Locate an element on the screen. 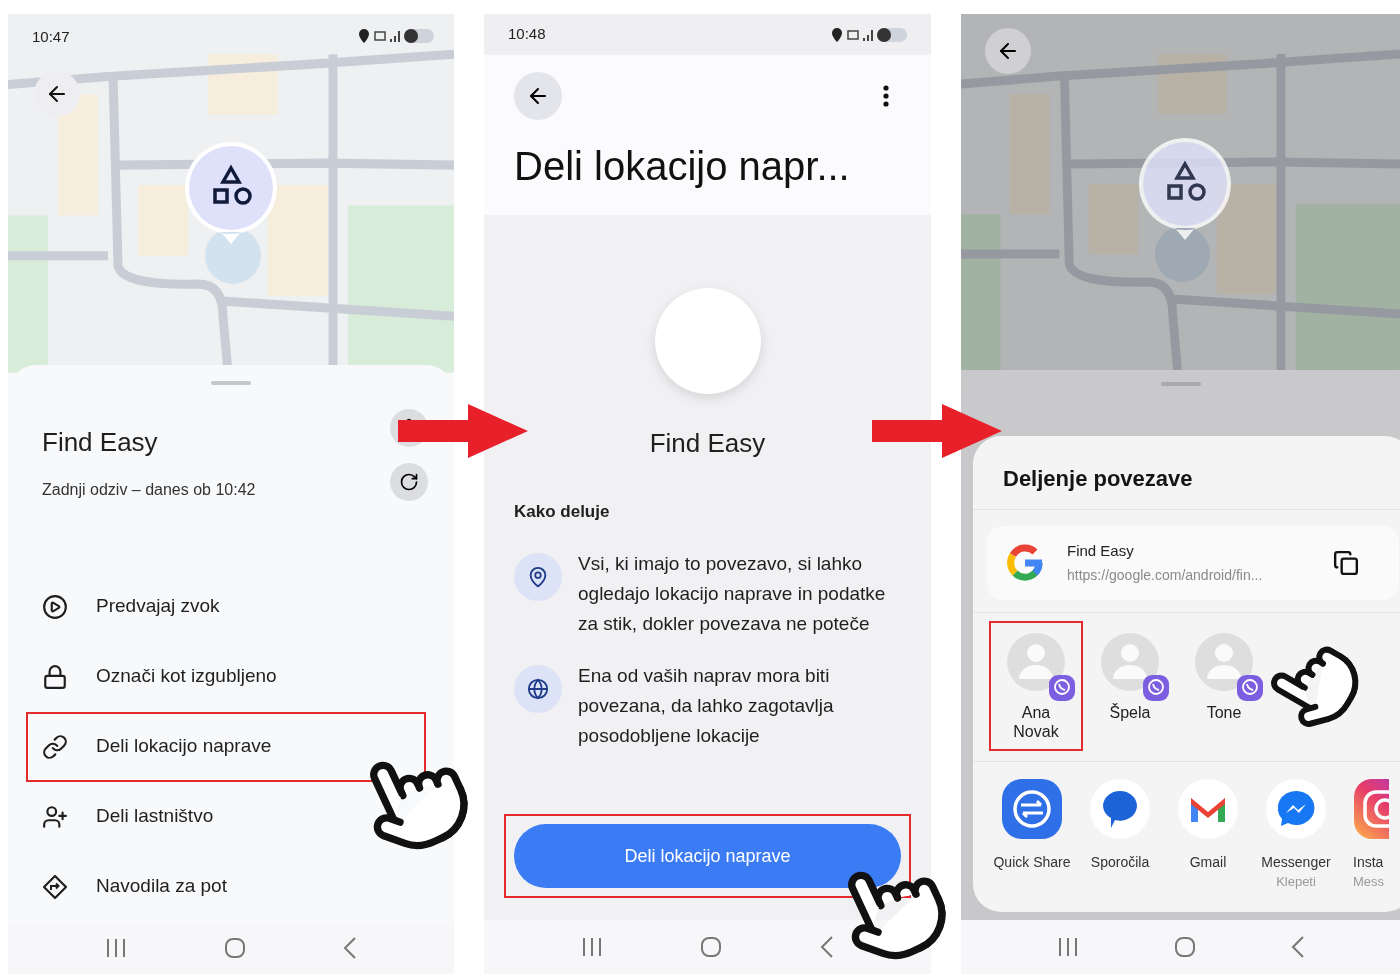 Image resolution: width=1400 pixels, height=974 pixels. mail-icon is located at coordinates (1208, 809).